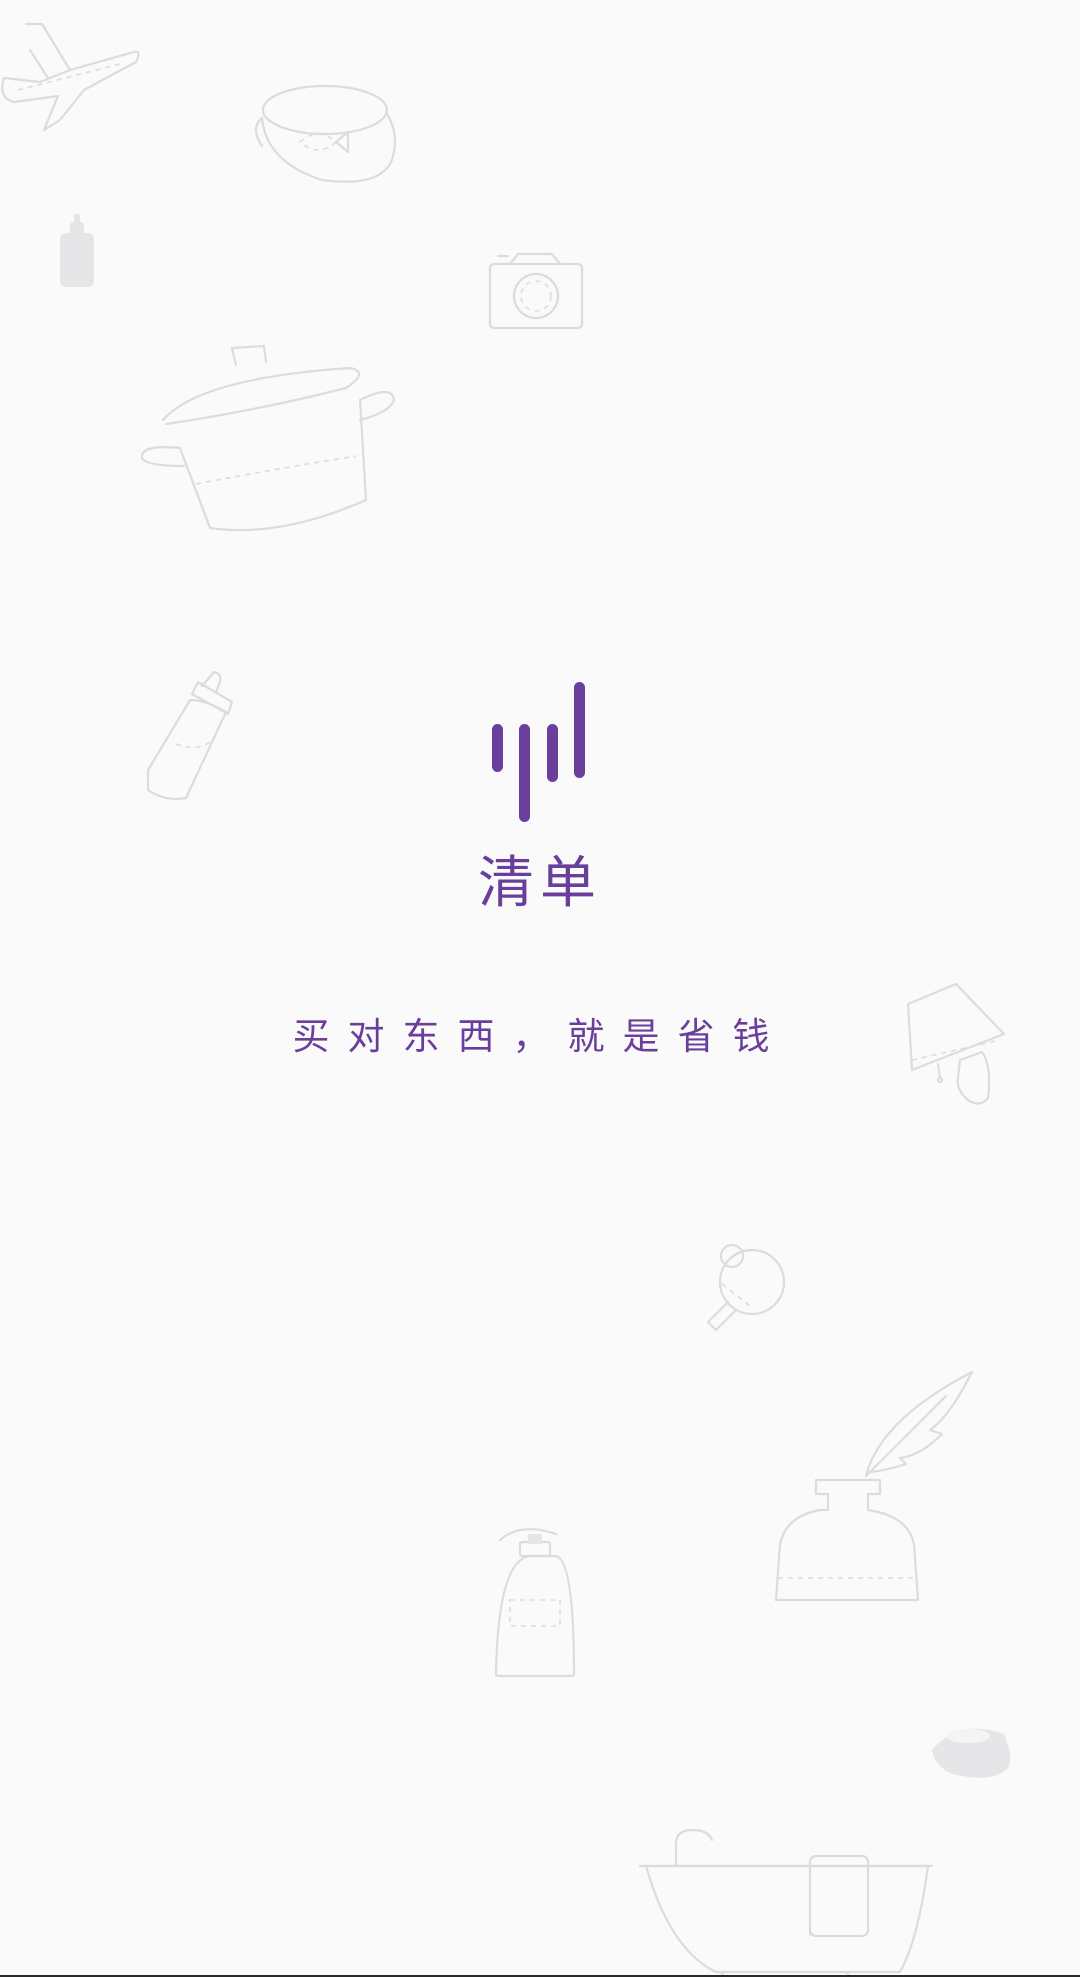 The height and width of the screenshot is (1977, 1080). I want to click on small-bowl-icon, so click(971, 1753).